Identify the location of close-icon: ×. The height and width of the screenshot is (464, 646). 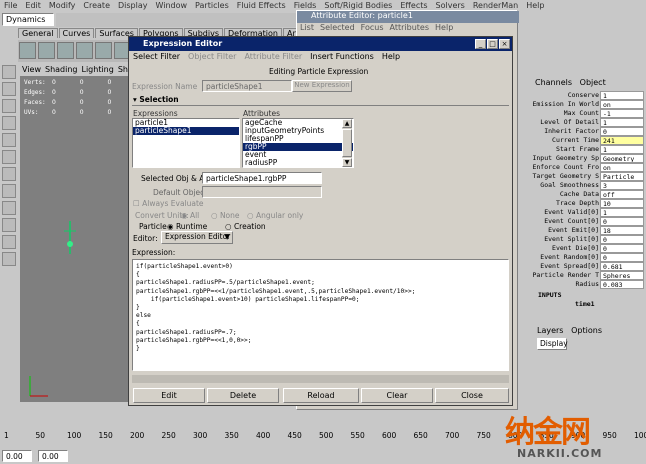
(504, 44).